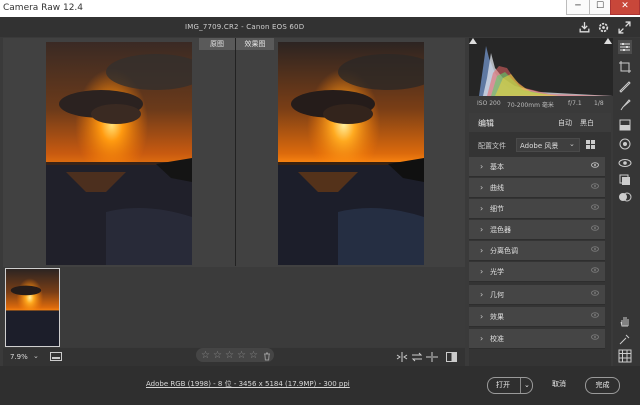 Image resolution: width=640 pixels, height=405 pixels. I want to click on section-label: 细节, so click(497, 209).